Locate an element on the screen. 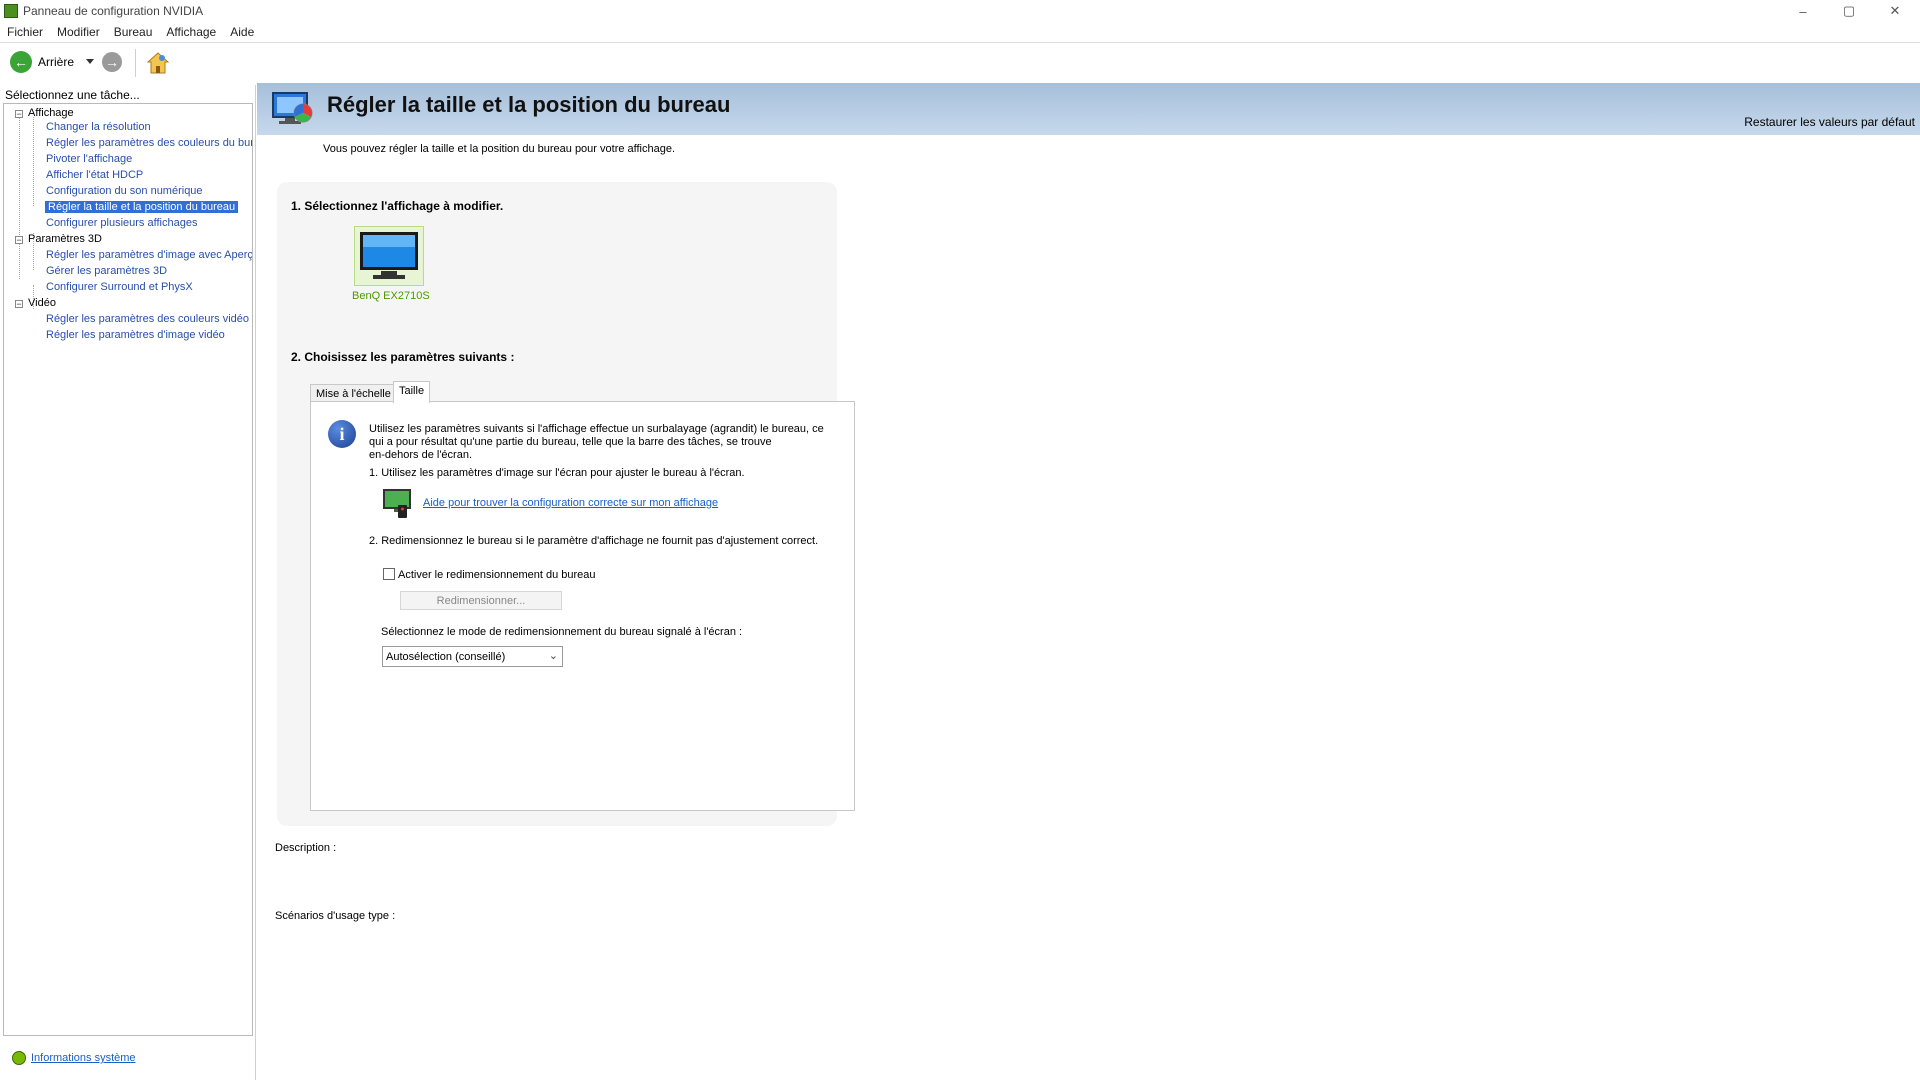 This screenshot has height=1080, width=1920. back-arrow-icon: ← is located at coordinates (21, 62).